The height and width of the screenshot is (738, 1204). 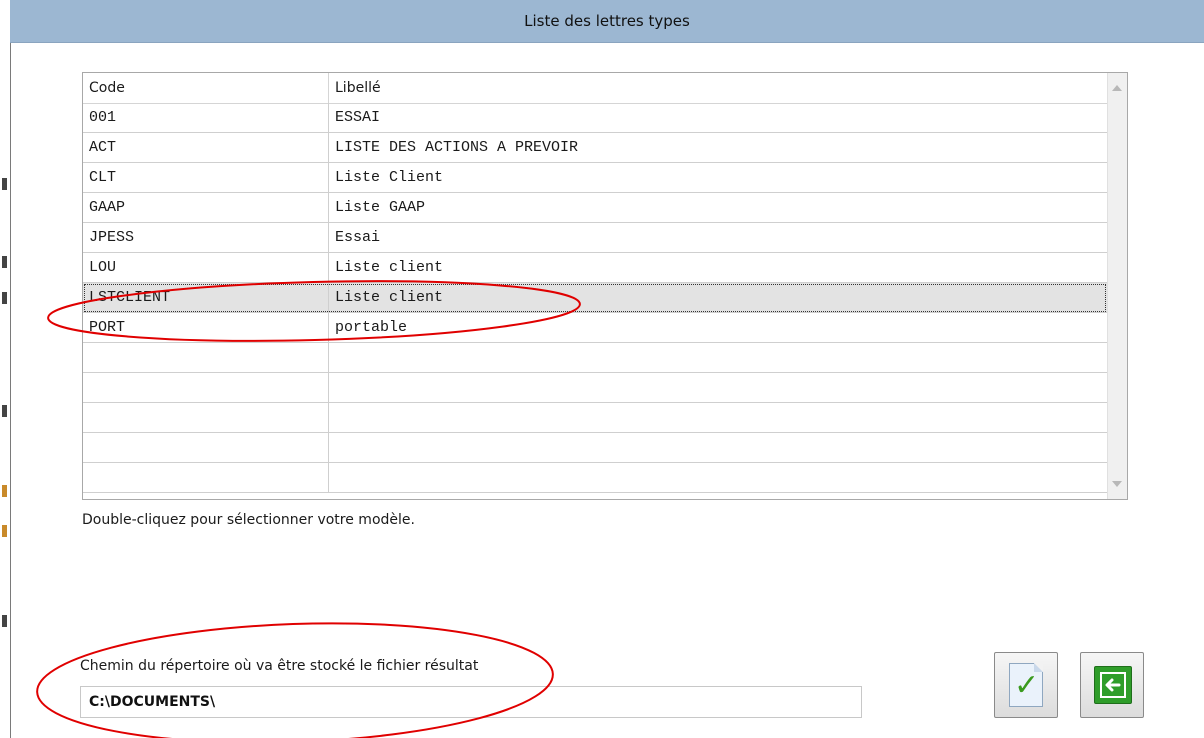 I want to click on table-row: LSTCLIENT Liste client, so click(x=595, y=298).